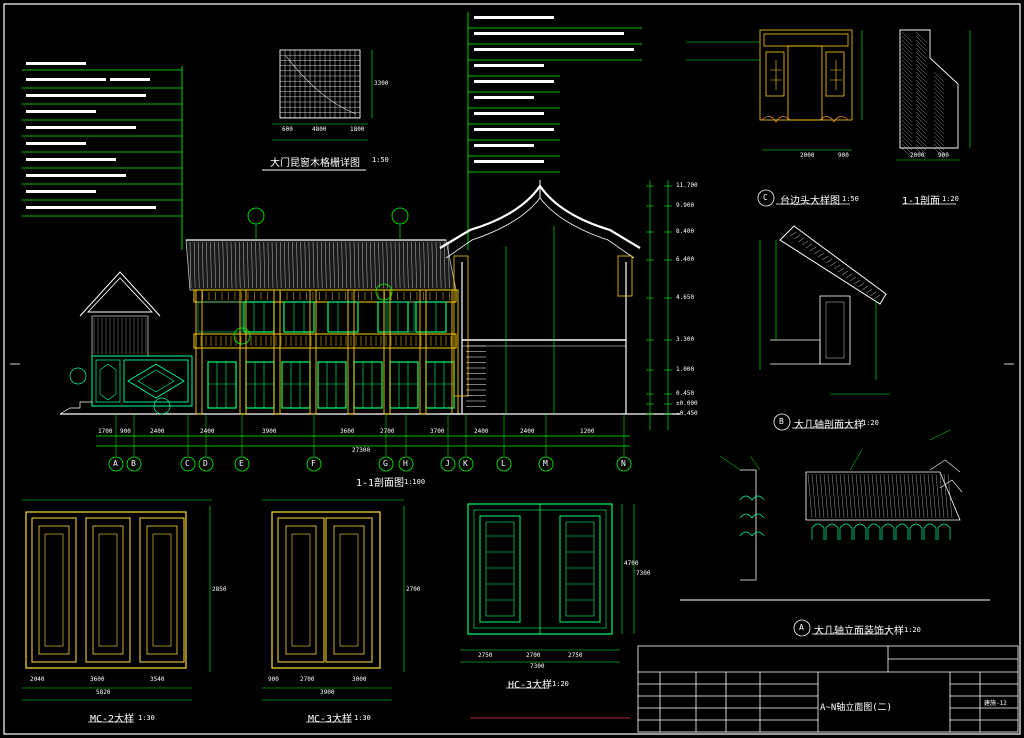  I want to click on mc3-dimension-0: 900, so click(273, 679).